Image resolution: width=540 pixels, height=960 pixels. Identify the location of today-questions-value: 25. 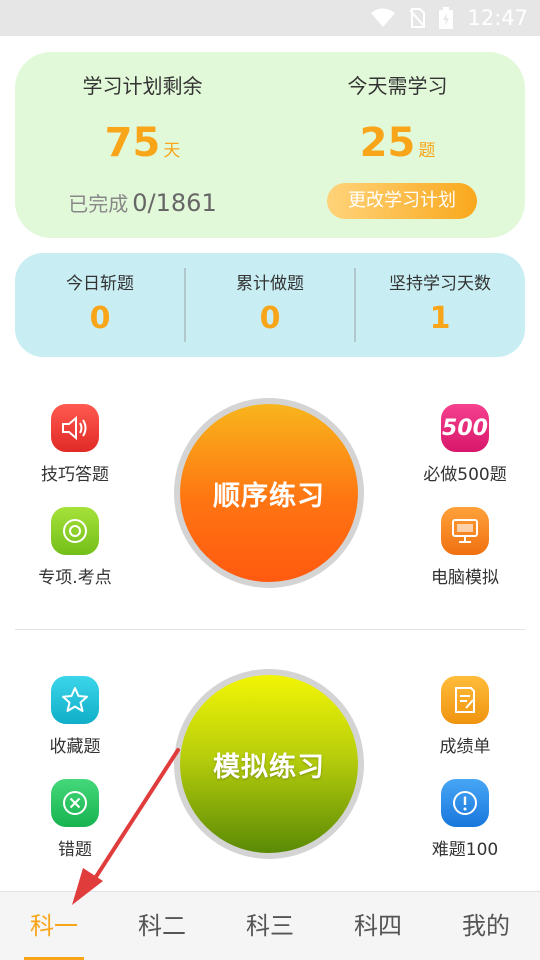
(387, 143).